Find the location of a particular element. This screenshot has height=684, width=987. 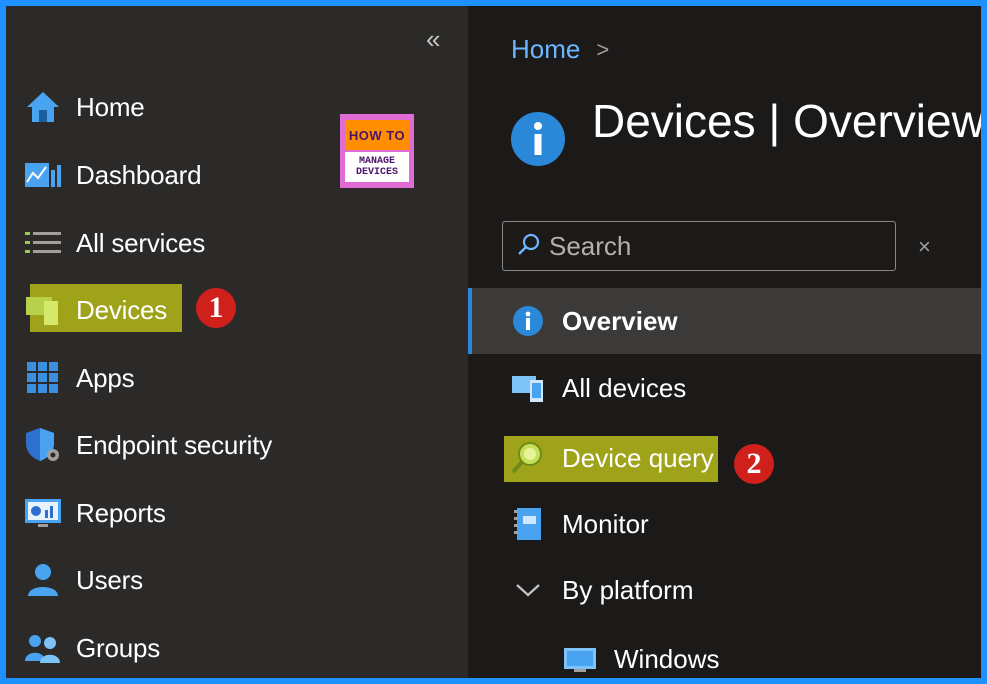

step-2-badge: 2 is located at coordinates (754, 464).